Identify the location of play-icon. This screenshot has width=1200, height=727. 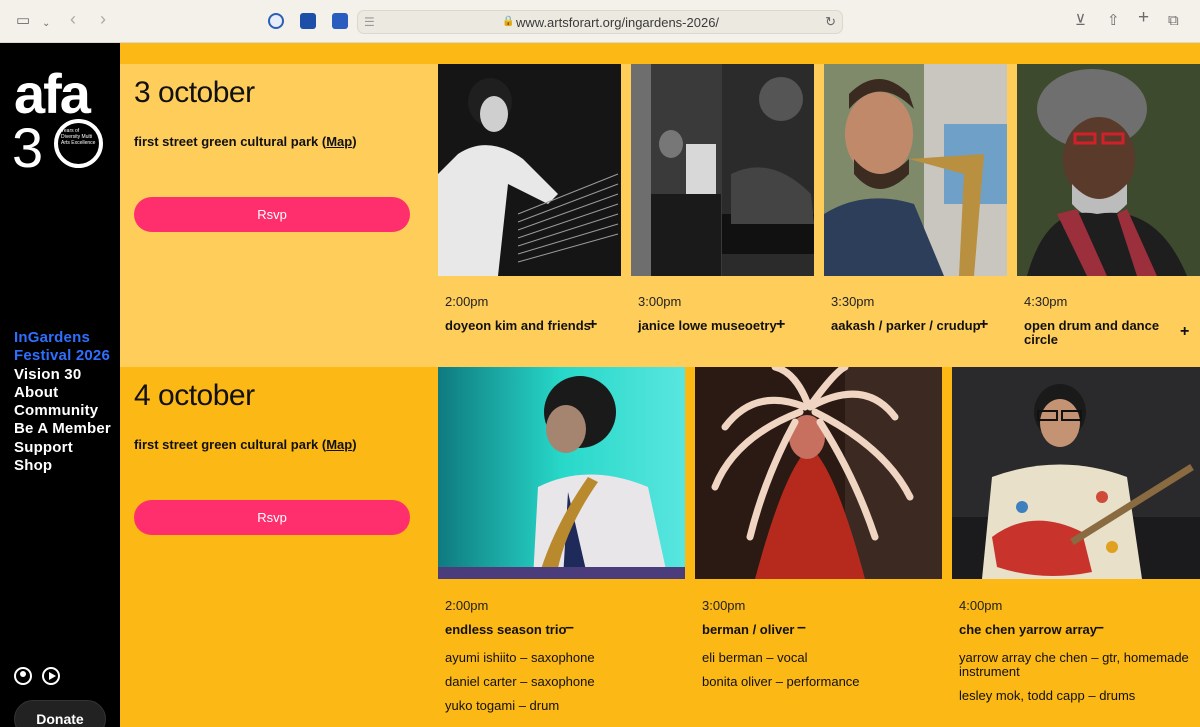
(51, 676).